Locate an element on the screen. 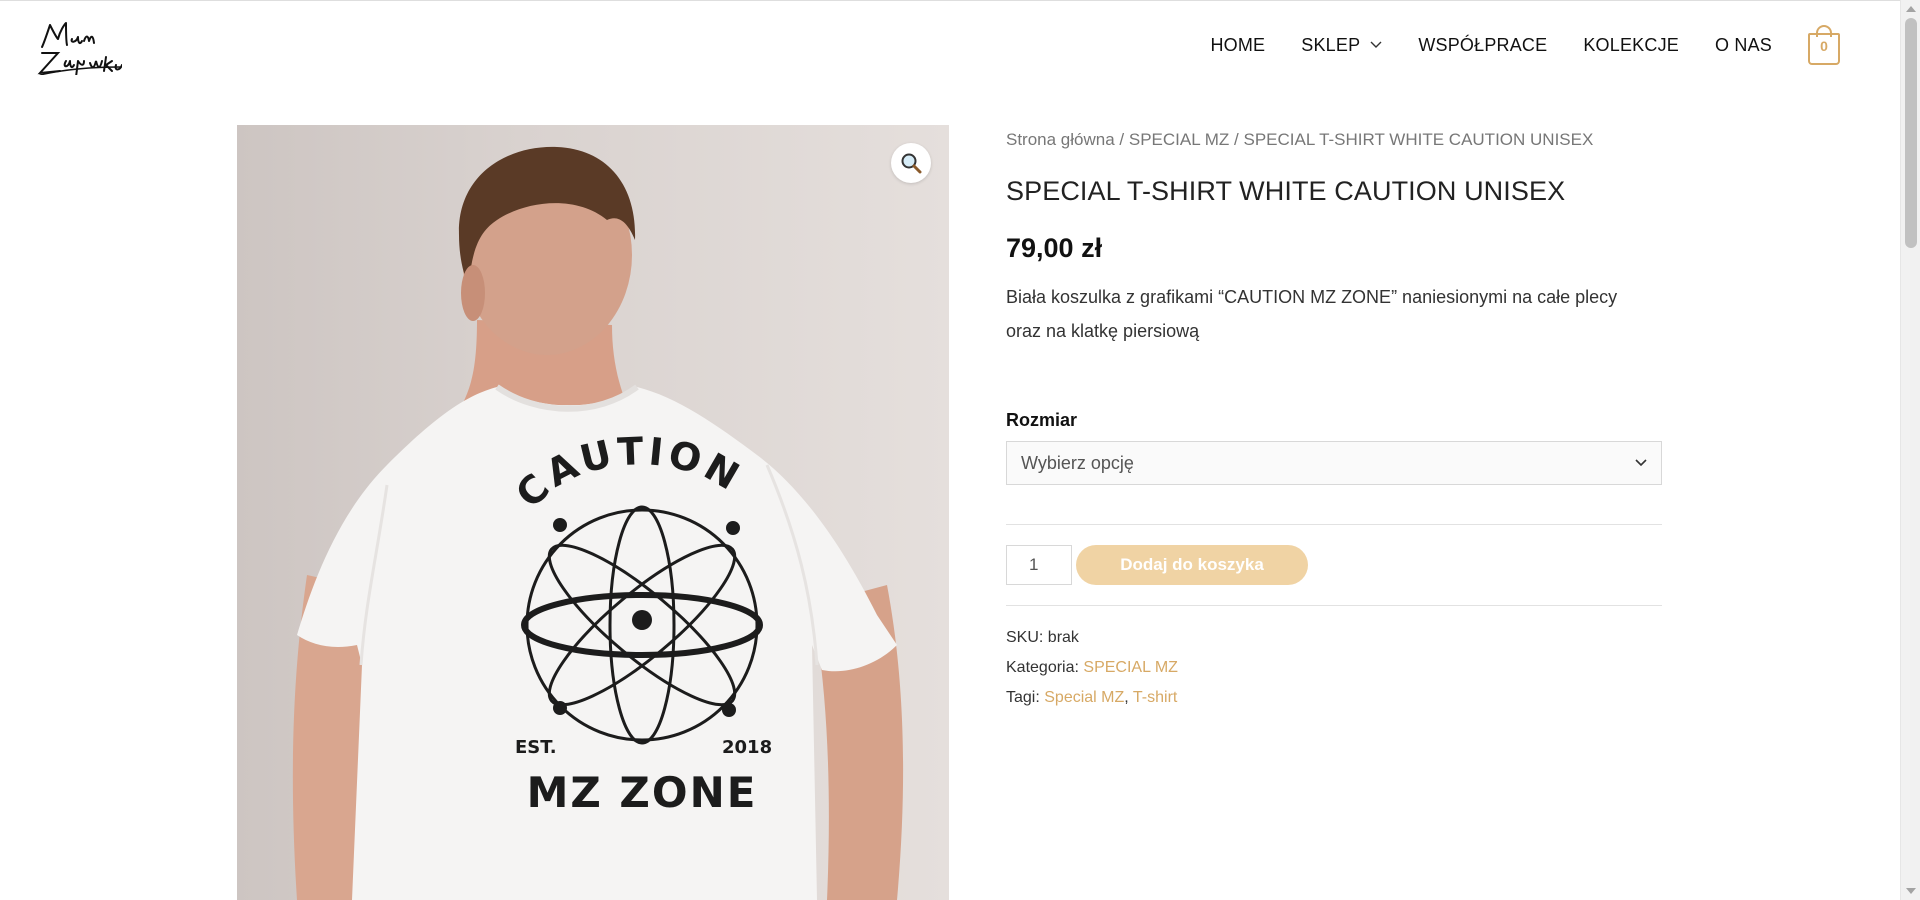 Image resolution: width=1920 pixels, height=900 pixels. main-nav: HOME SKLEP WSPÓŁPRACE KOLEKCJE O NAS 0 is located at coordinates (1508, 45).